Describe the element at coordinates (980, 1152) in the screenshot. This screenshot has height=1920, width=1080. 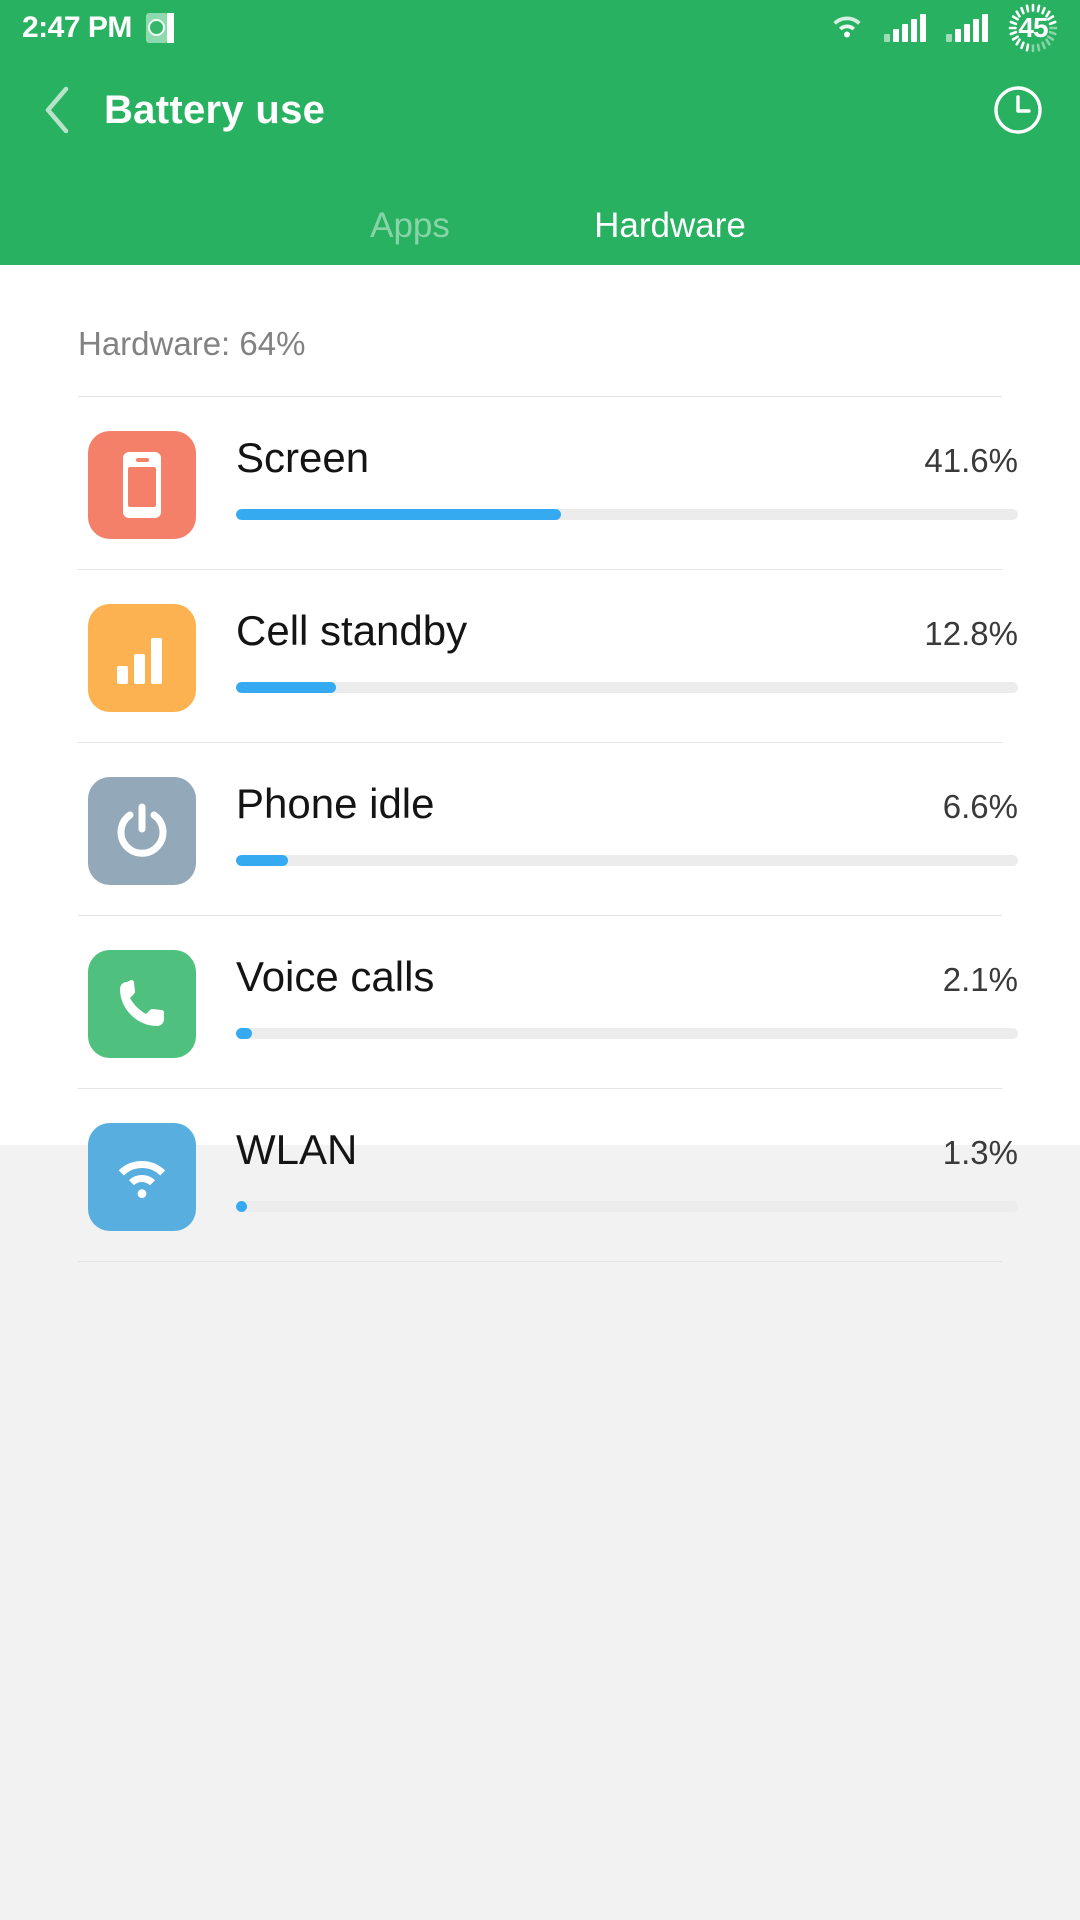
I see `list-item-percent: 1.3%` at that location.